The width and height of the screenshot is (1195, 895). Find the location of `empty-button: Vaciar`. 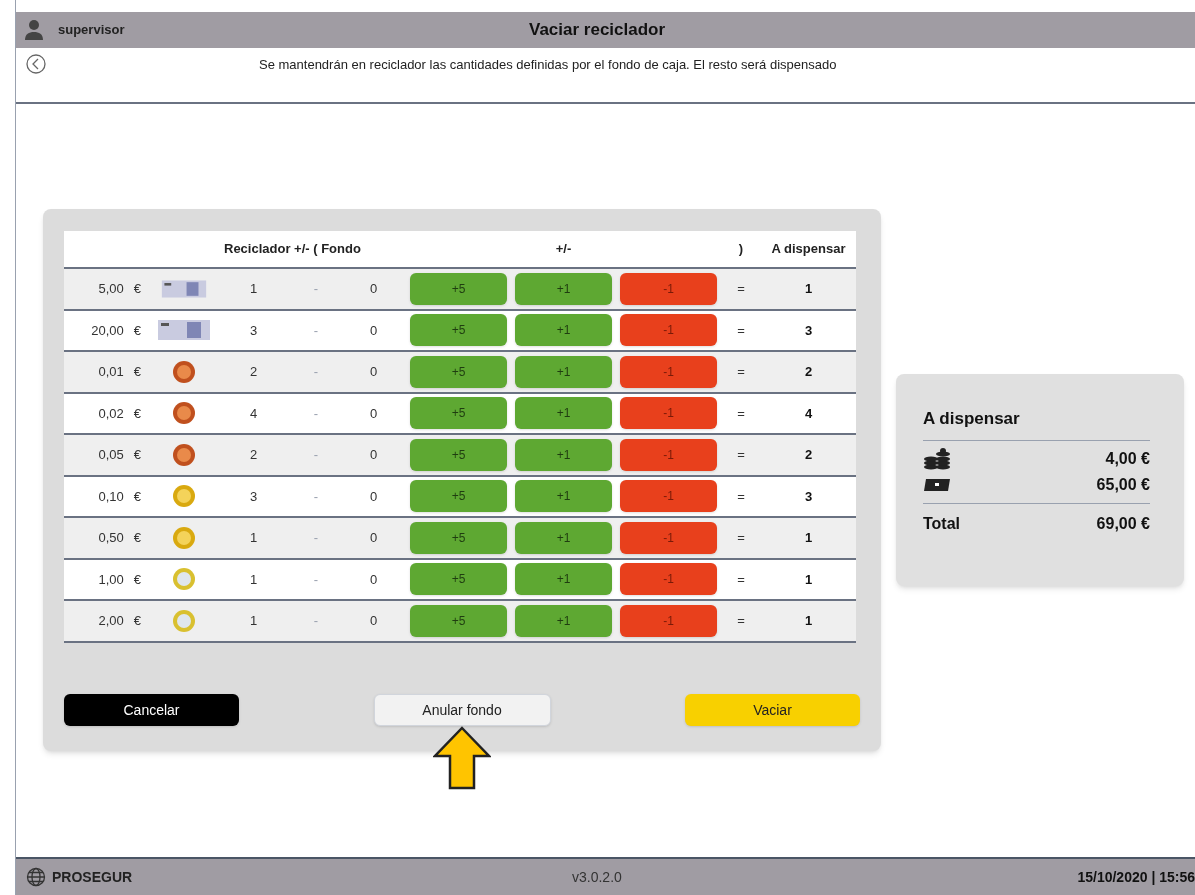

empty-button: Vaciar is located at coordinates (772, 710).